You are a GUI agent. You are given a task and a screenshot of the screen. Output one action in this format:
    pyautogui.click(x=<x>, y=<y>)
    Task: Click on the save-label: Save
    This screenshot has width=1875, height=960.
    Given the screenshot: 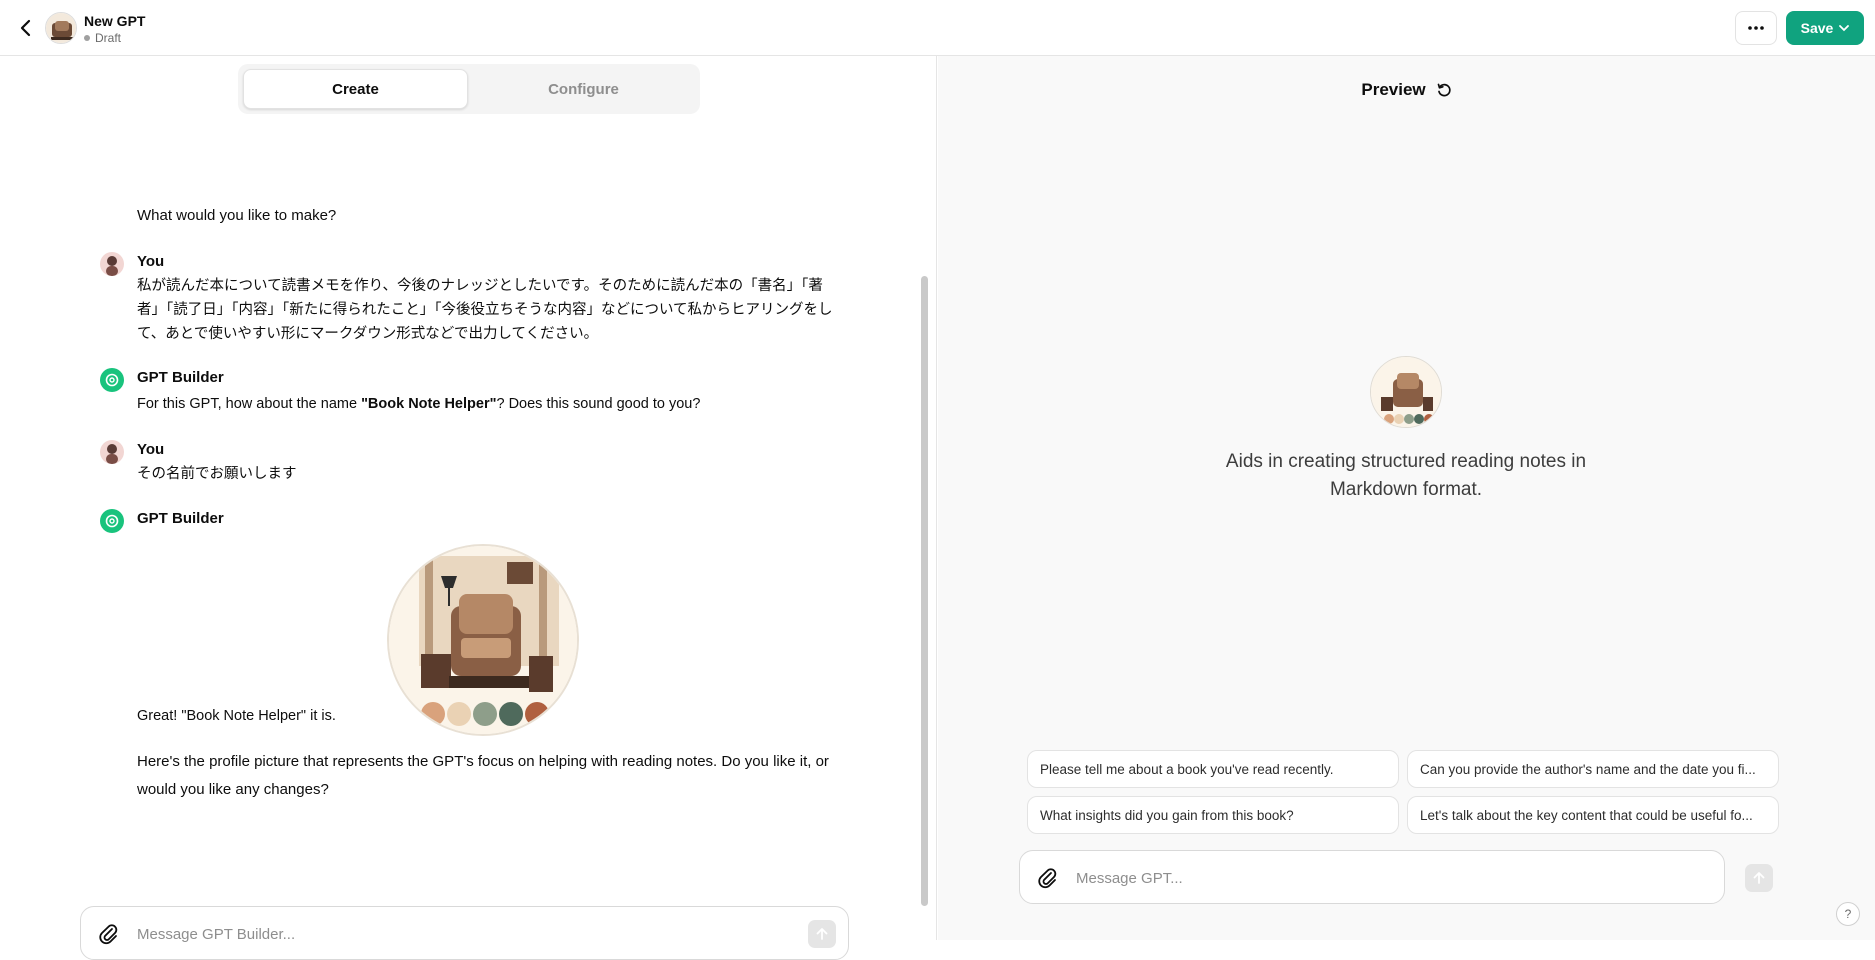 What is the action you would take?
    pyautogui.click(x=1817, y=28)
    